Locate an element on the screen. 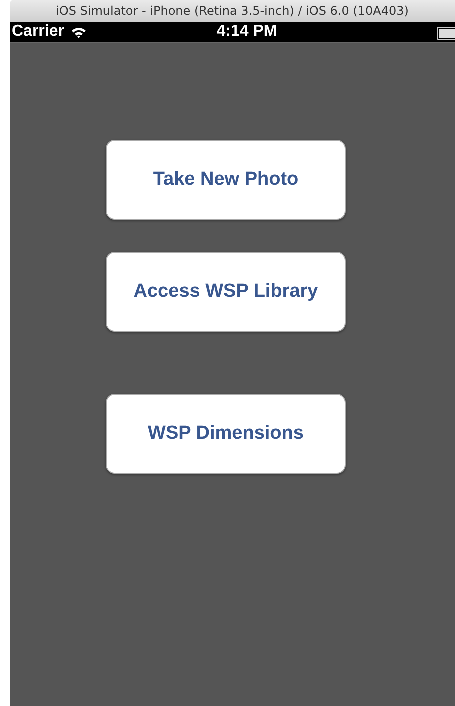 This screenshot has width=455, height=706. menu-button: Access WSP Library is located at coordinates (226, 292).